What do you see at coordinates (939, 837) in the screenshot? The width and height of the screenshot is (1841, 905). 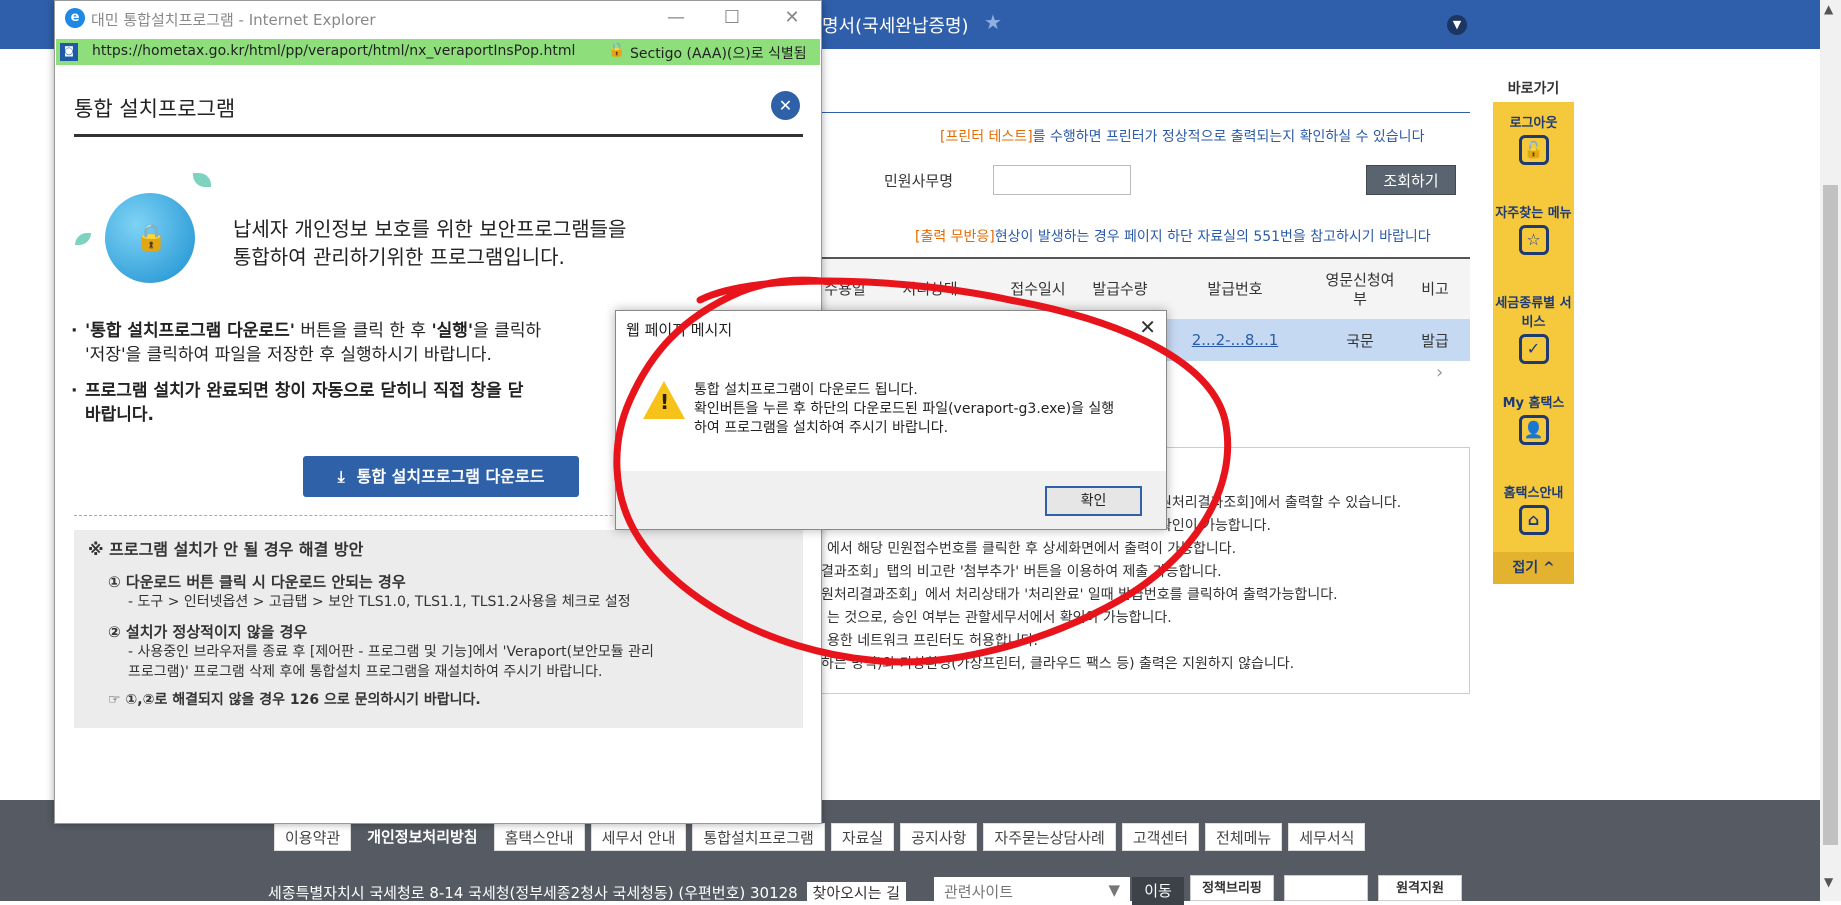 I see `footer-link: 공지사항` at bounding box center [939, 837].